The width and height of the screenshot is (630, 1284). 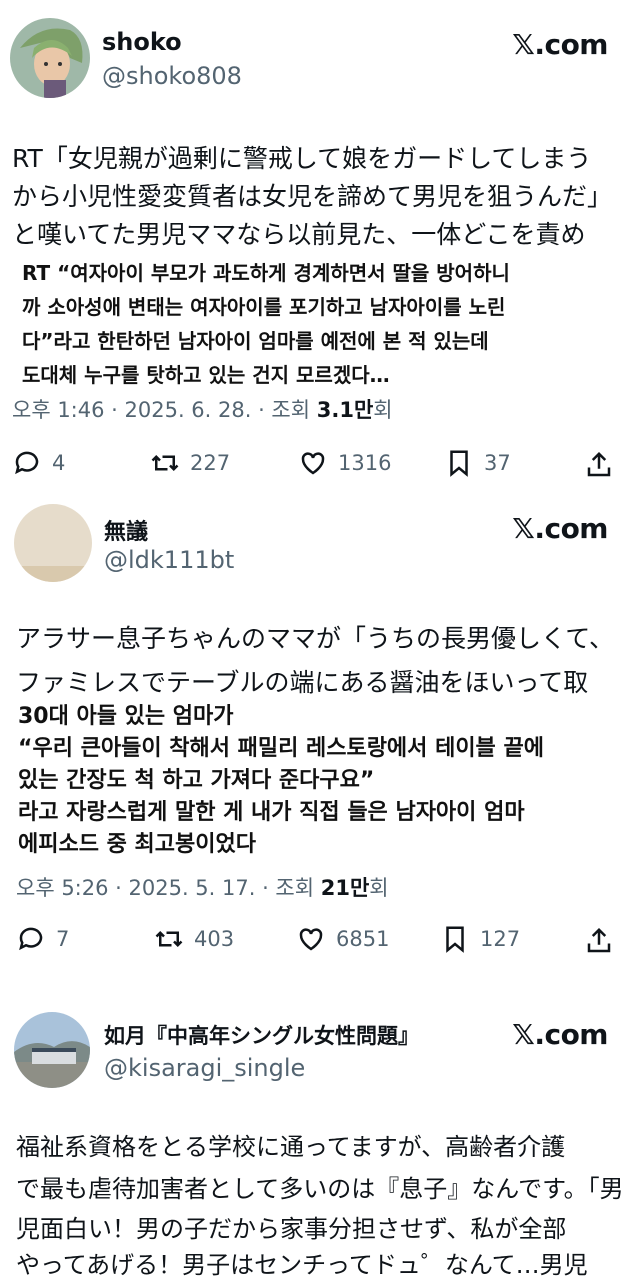 What do you see at coordinates (255, 341) in the screenshot?
I see `translation-line: 다”라고 한탄하던 남자아이 엄마를 예전에 본 적 있는데` at bounding box center [255, 341].